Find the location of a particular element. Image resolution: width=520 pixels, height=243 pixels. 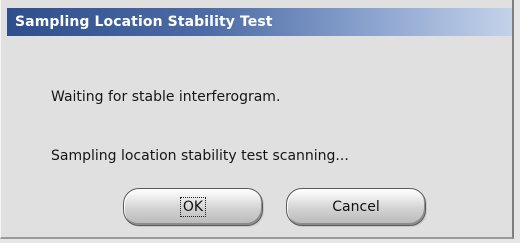

ok-button-label: OK is located at coordinates (193, 207).